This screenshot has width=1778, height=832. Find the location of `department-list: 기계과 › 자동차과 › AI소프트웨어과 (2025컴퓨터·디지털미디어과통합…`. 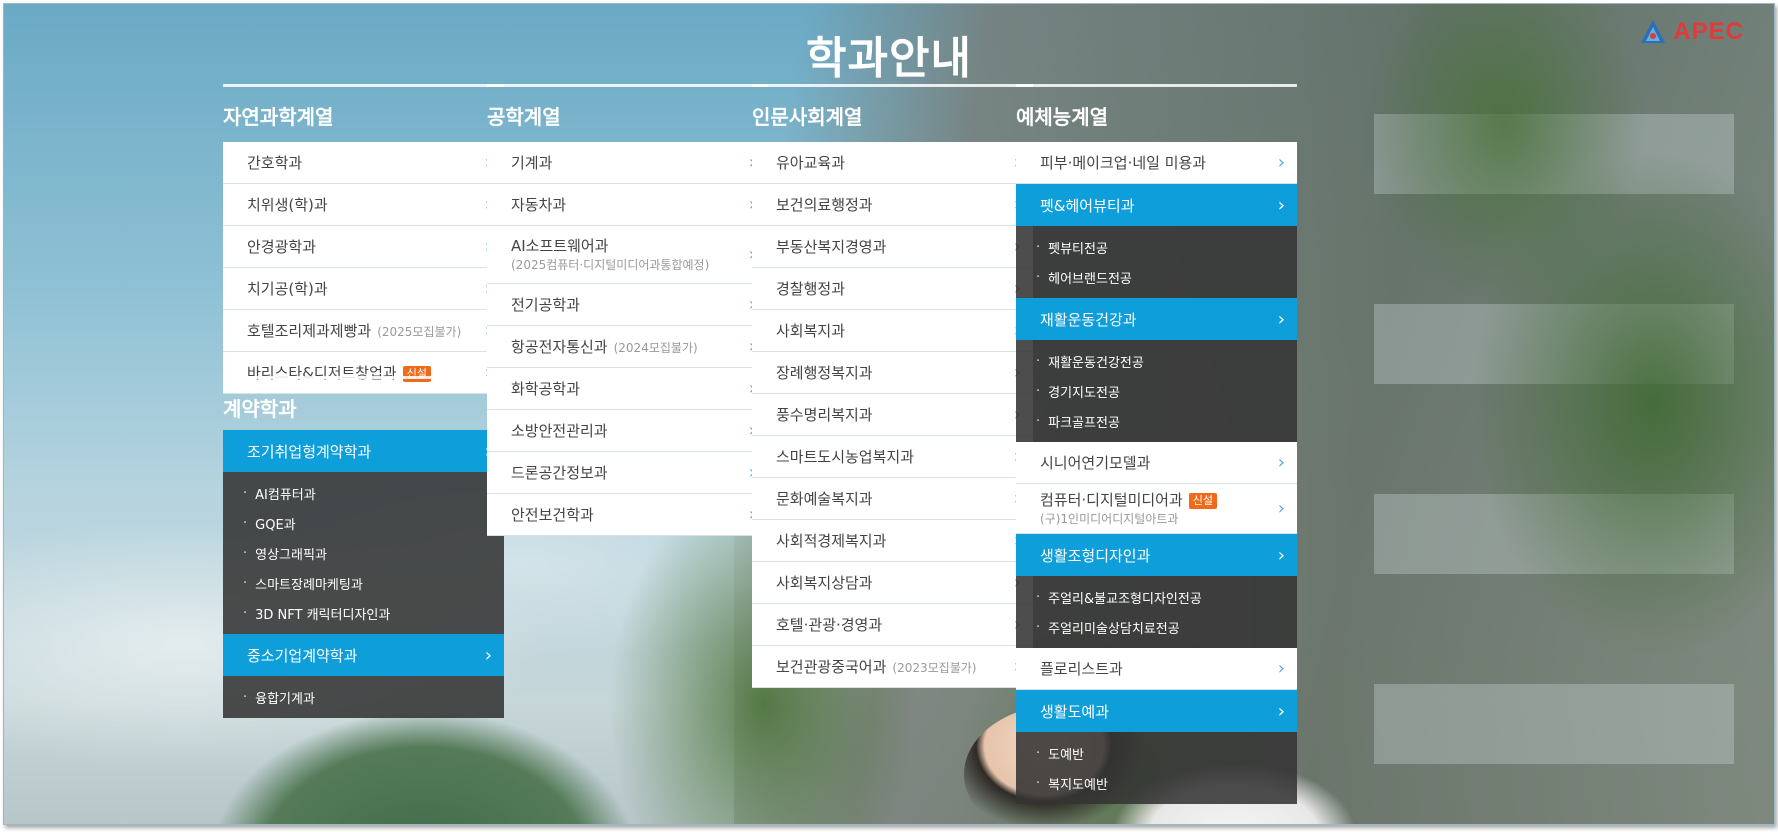

department-list: 기계과 › 자동차과 › AI소프트웨어과 (2025컴퓨터·디지털미디어과통합… is located at coordinates (627, 339).